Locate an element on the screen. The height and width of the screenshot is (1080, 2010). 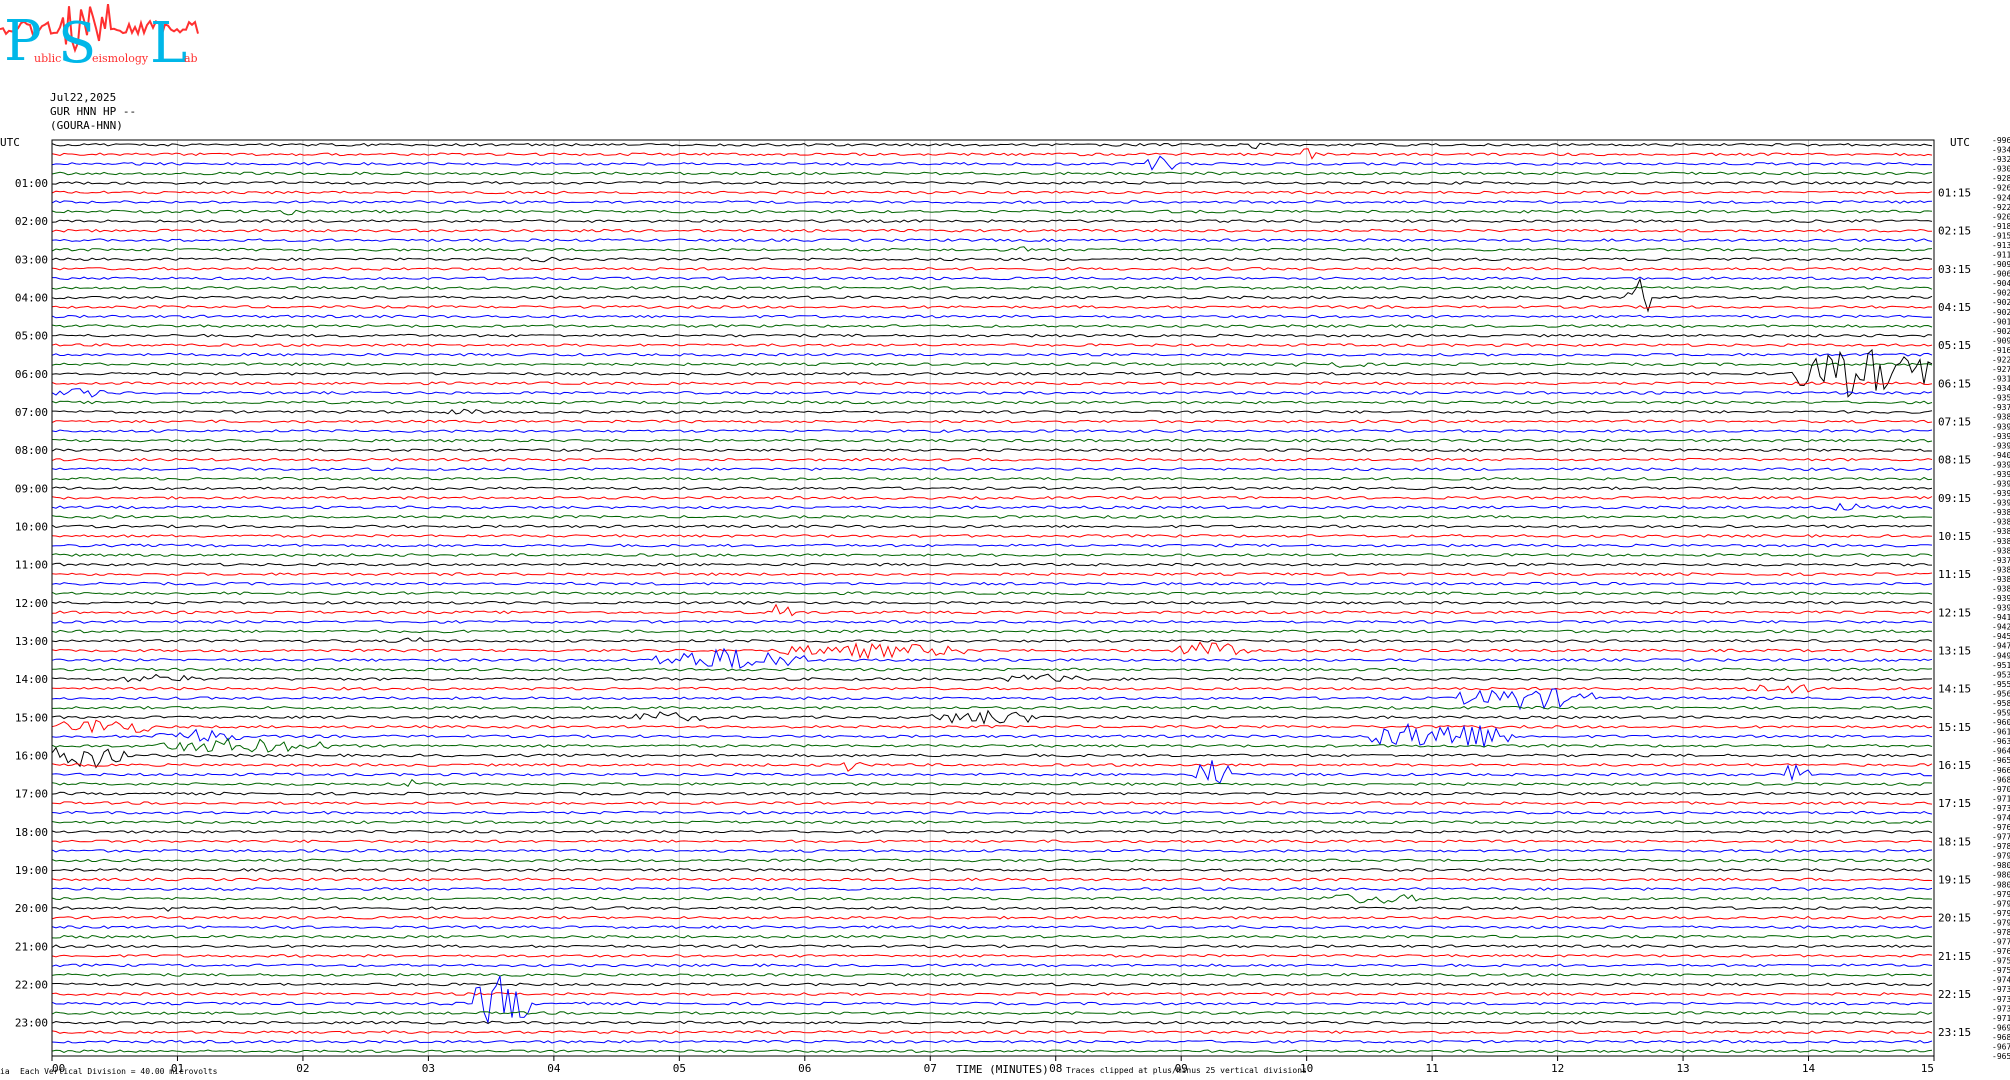
hour-label-right: 17:15 is located at coordinates (1954, 803).